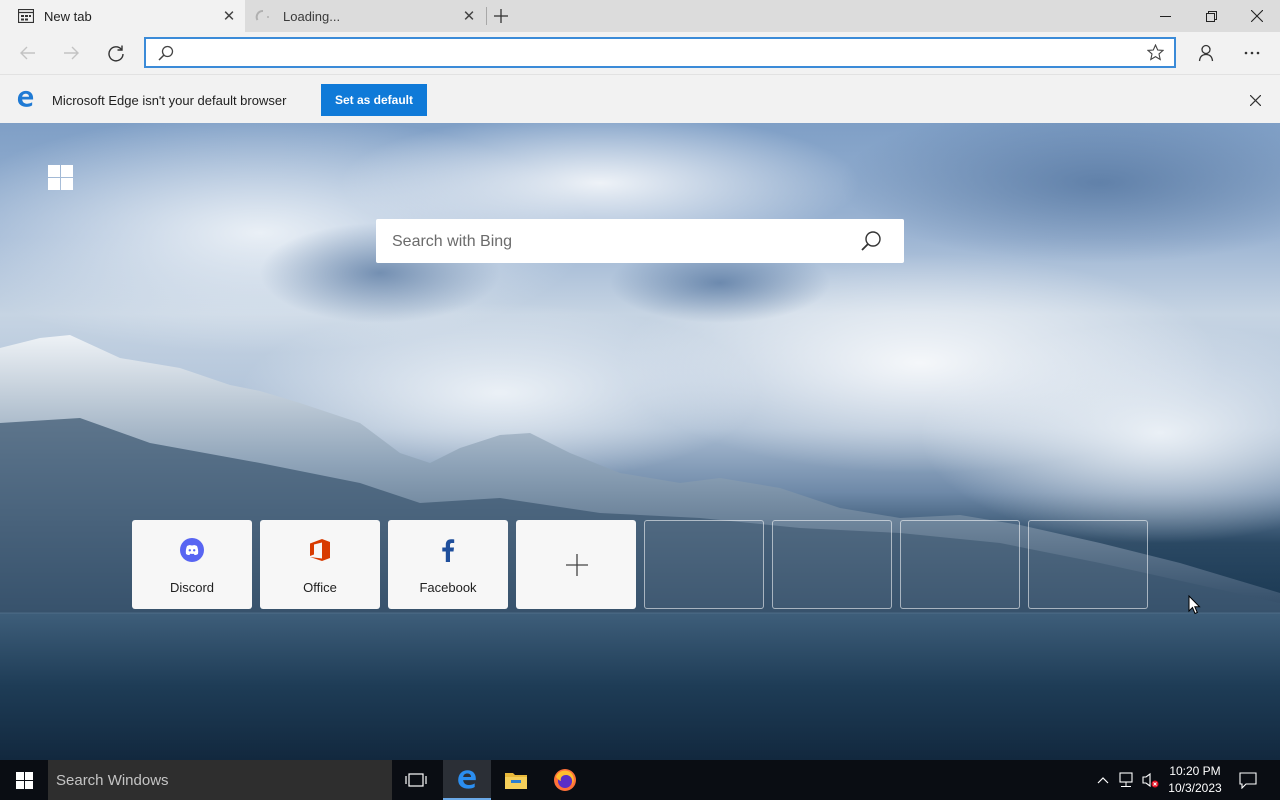 The image size is (1280, 800). I want to click on profile-icon, so click(1206, 53).